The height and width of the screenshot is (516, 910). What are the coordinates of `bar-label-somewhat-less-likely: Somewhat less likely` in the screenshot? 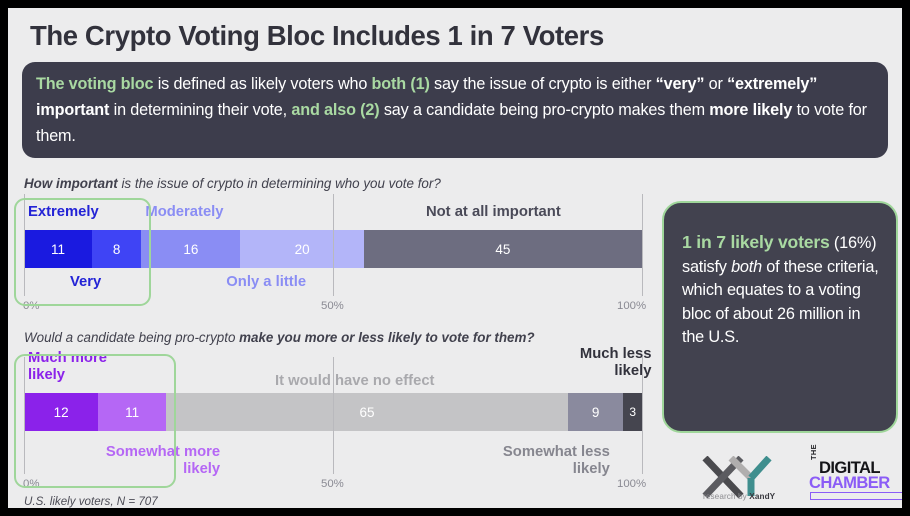 It's located at (556, 460).